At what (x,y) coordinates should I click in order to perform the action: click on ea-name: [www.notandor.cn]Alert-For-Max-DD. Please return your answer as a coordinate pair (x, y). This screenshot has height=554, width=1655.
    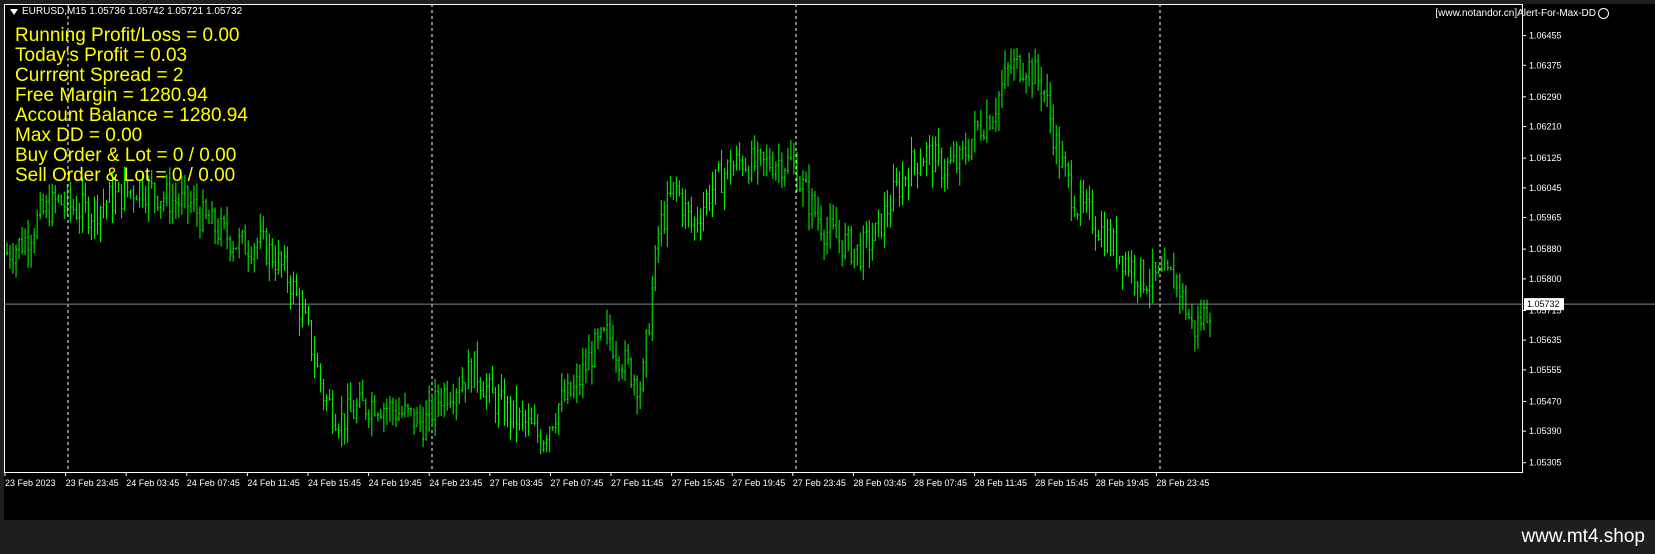
    Looking at the image, I should click on (1515, 13).